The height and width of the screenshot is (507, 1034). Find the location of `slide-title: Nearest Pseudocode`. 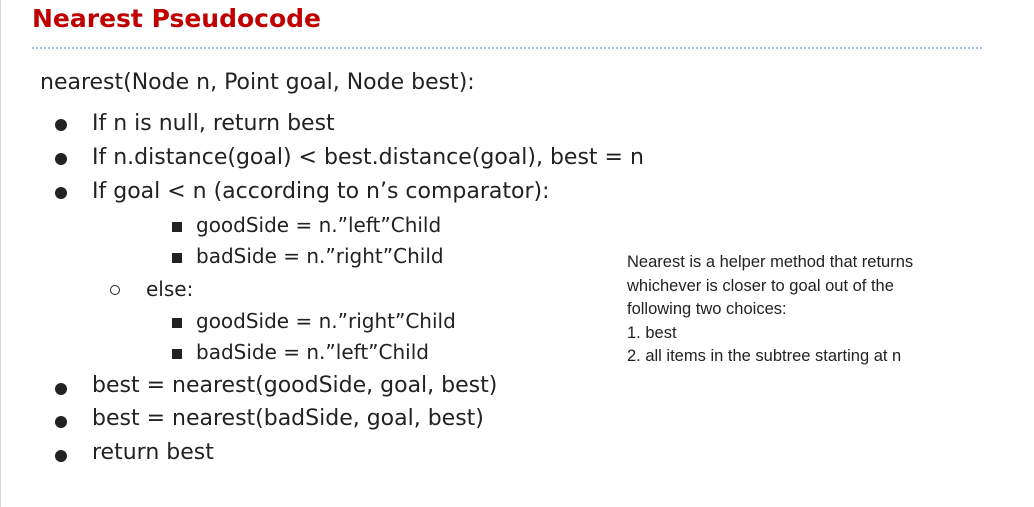

slide-title: Nearest Pseudocode is located at coordinates (177, 18).